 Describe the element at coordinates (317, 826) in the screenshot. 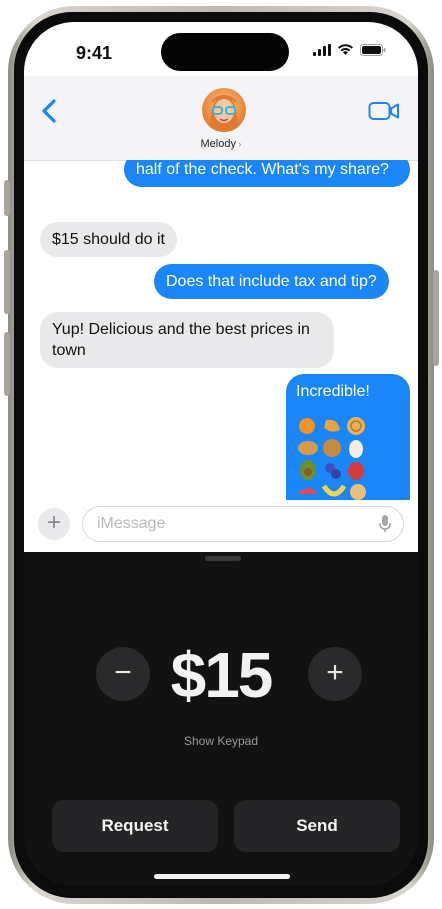

I see `send-button: Send` at that location.